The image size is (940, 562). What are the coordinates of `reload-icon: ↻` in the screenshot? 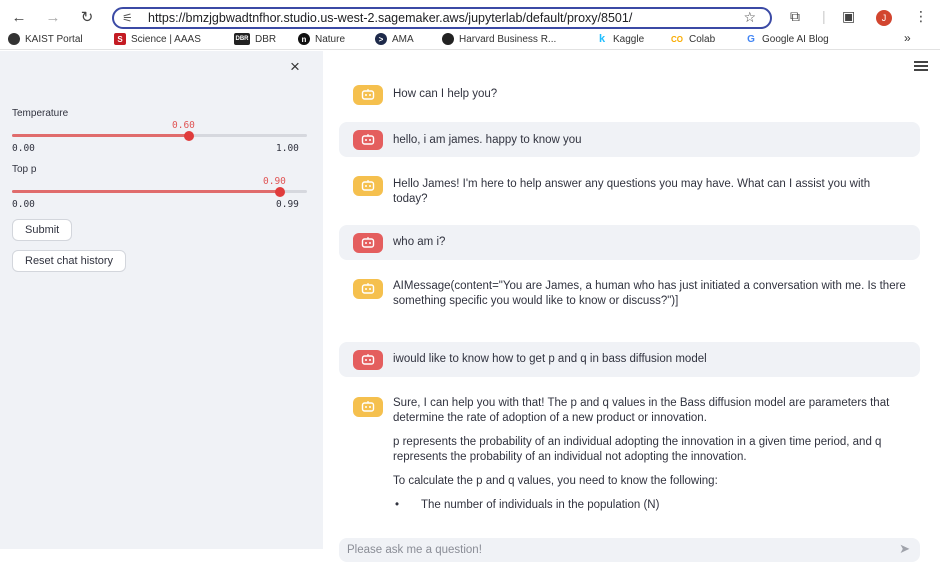 It's located at (87, 17).